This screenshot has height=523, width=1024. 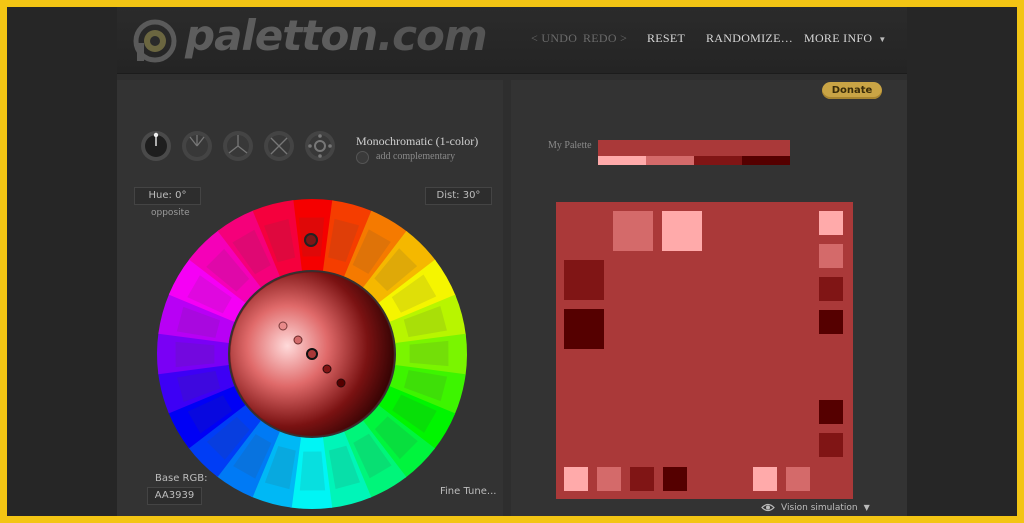 What do you see at coordinates (554, 38) in the screenshot?
I see `undo-button: < UNDO` at bounding box center [554, 38].